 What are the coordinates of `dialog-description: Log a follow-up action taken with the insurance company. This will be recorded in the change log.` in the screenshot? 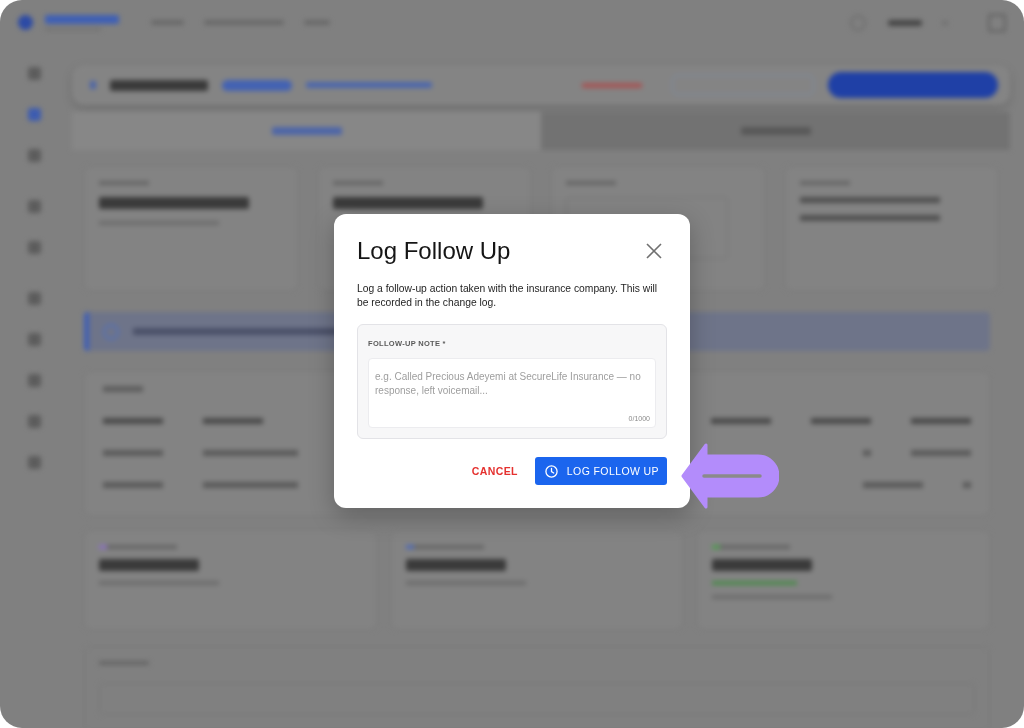 It's located at (508, 296).